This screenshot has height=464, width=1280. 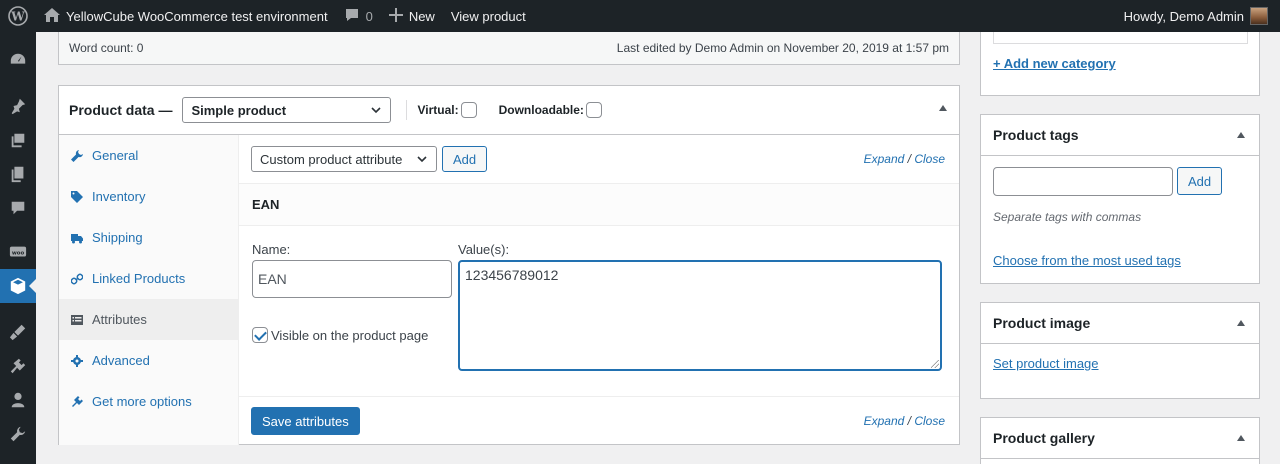 What do you see at coordinates (884, 421) in the screenshot?
I see `expand-link-bottom: Expand` at bounding box center [884, 421].